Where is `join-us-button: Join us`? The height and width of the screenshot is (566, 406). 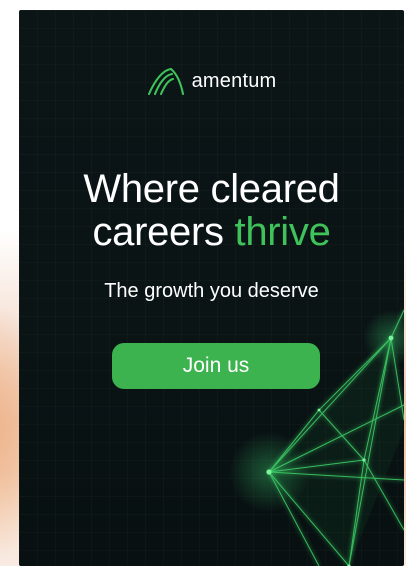 join-us-button: Join us is located at coordinates (216, 366).